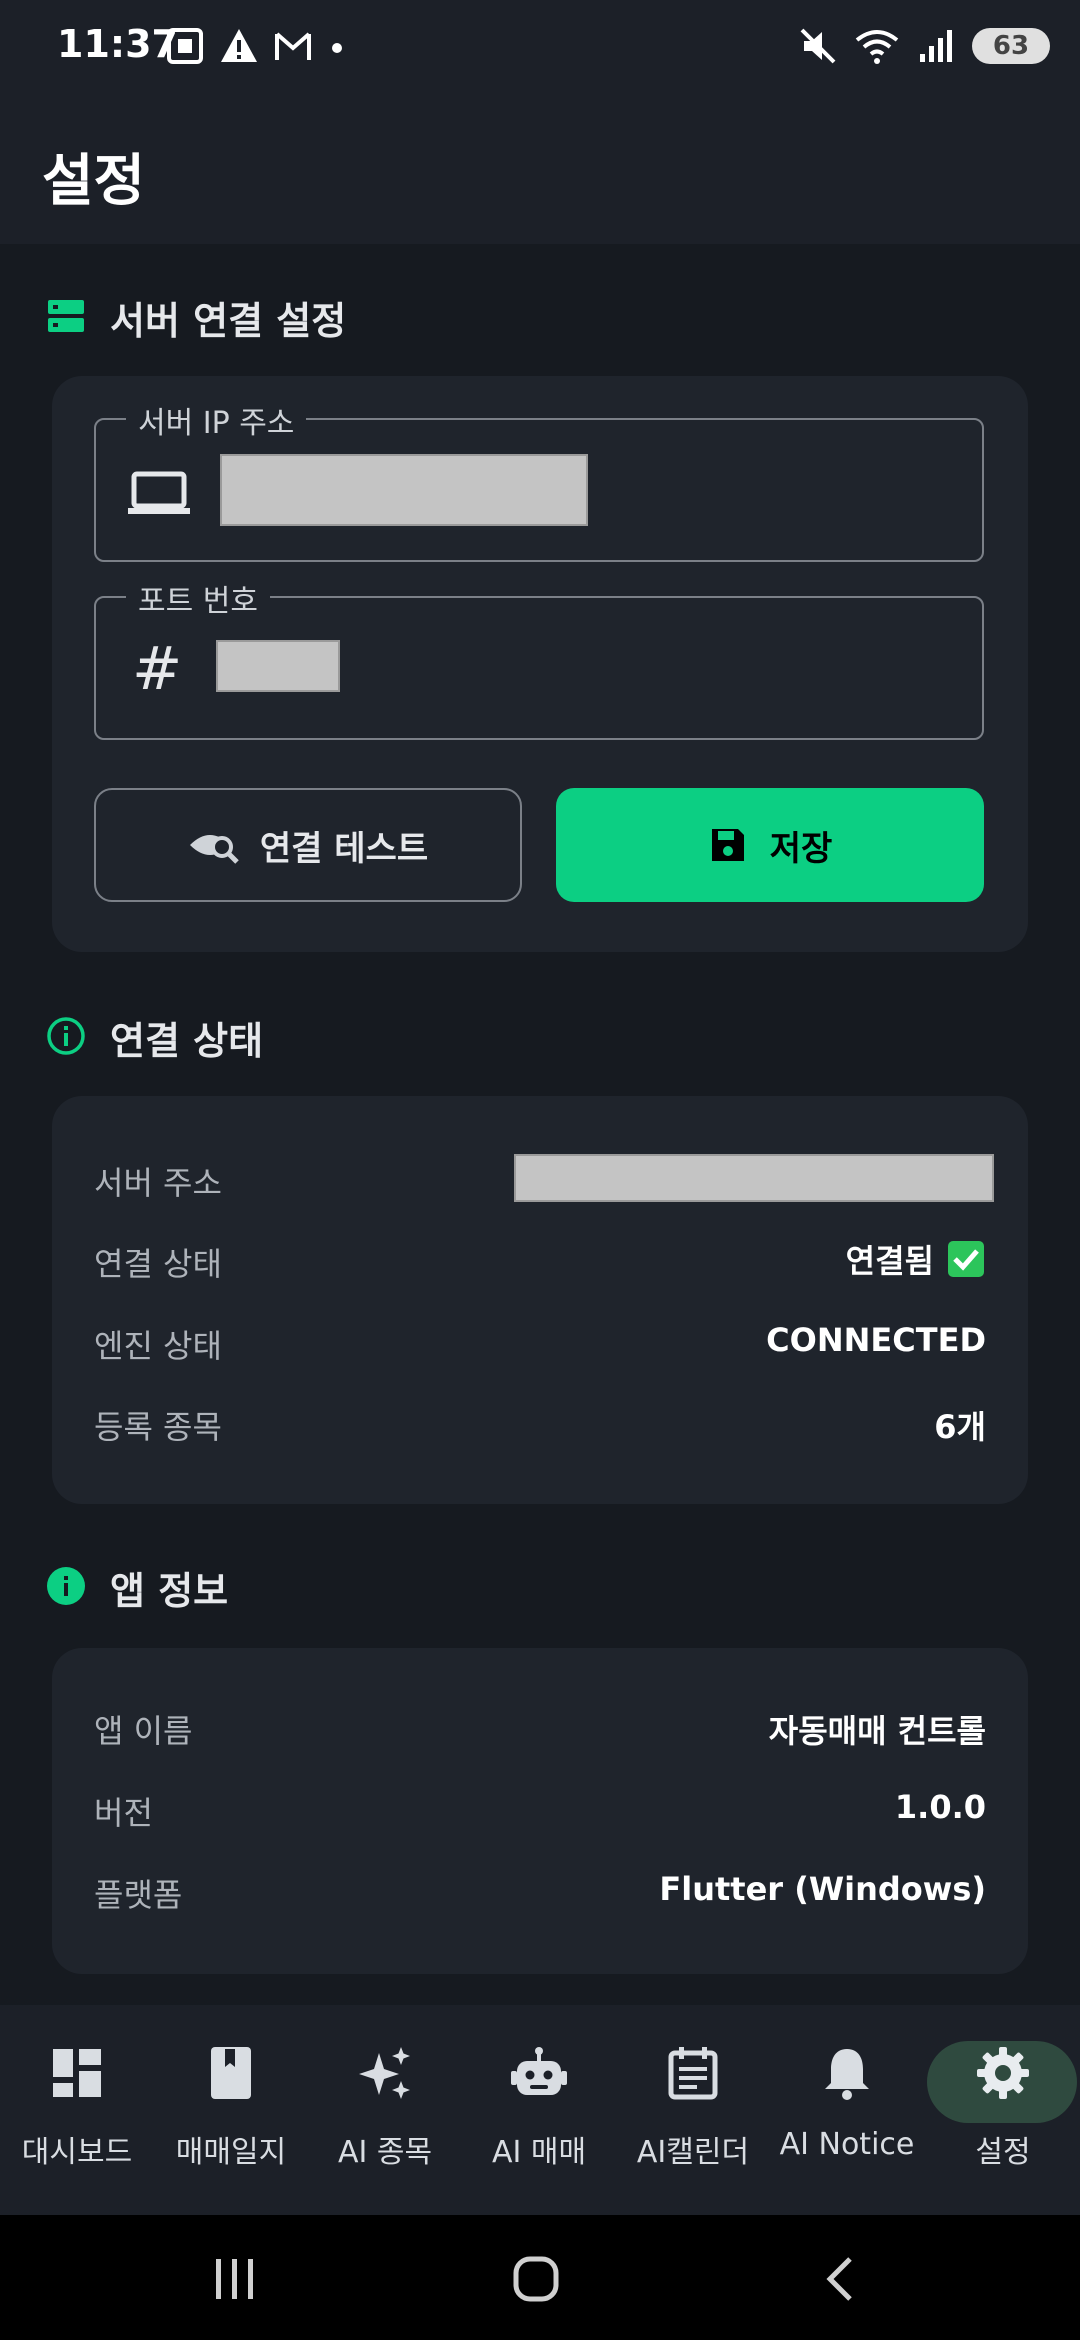  Describe the element at coordinates (822, 1889) in the screenshot. I see `platform-value: Flutter (Windows)` at that location.